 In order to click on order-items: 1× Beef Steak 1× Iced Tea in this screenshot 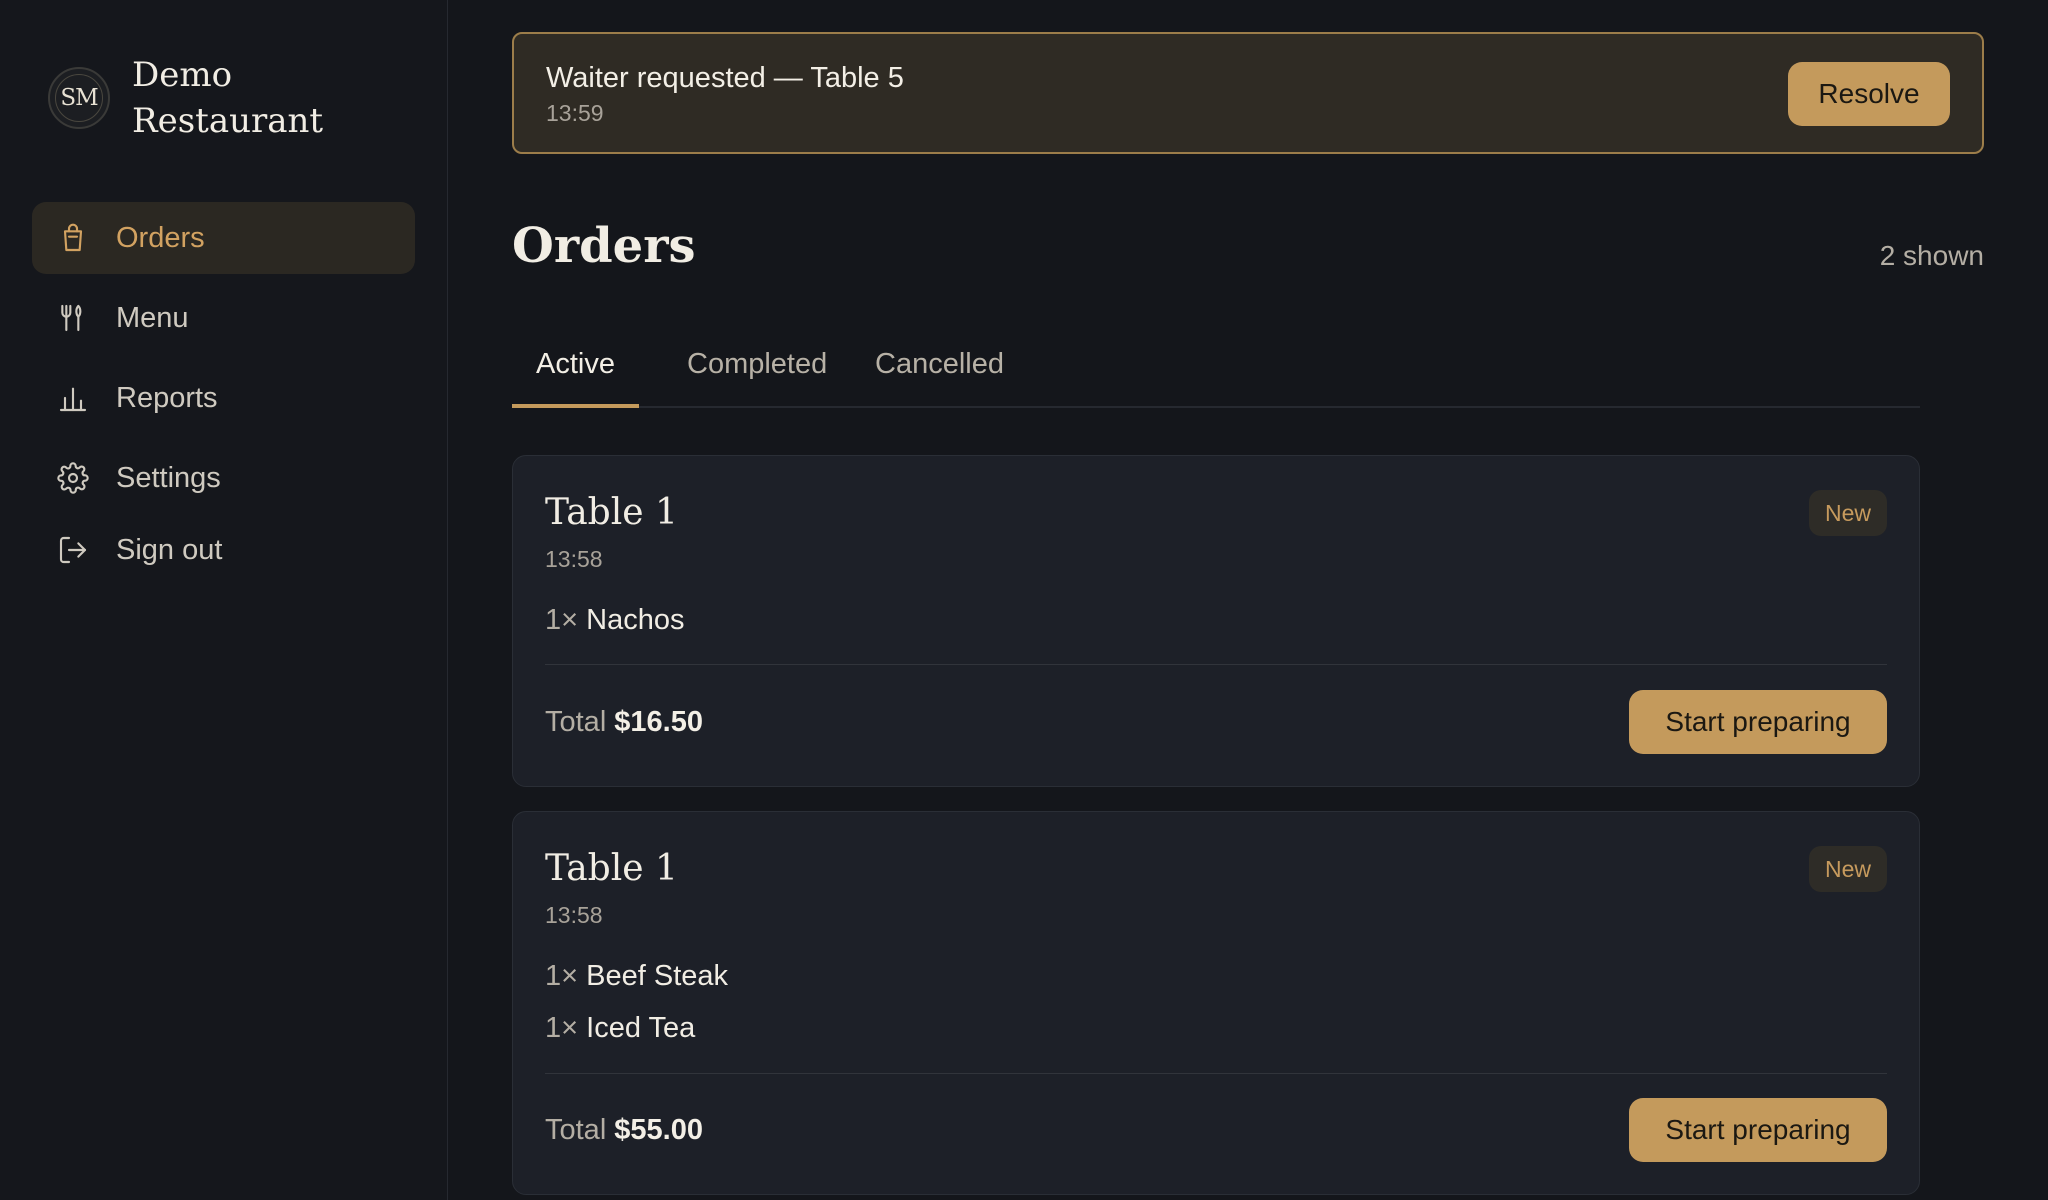, I will do `click(636, 1010)`.